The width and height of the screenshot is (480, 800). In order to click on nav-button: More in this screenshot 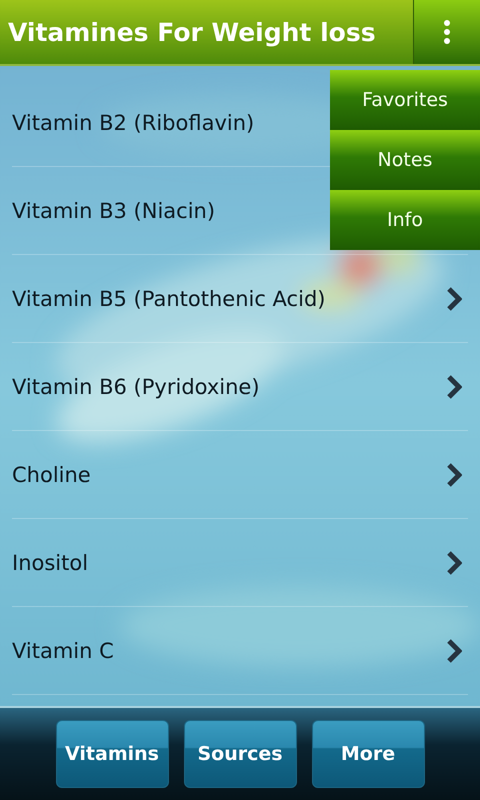, I will do `click(368, 754)`.